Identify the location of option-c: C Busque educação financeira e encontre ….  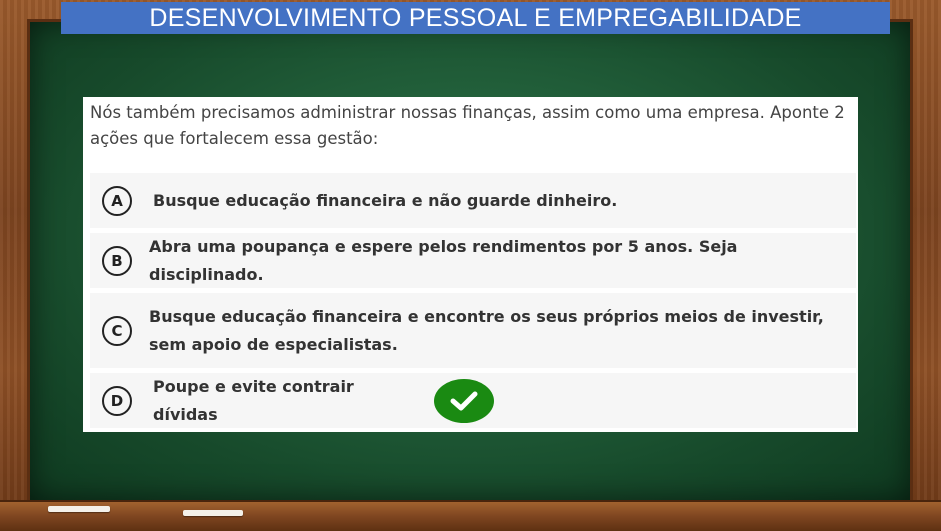
(473, 330).